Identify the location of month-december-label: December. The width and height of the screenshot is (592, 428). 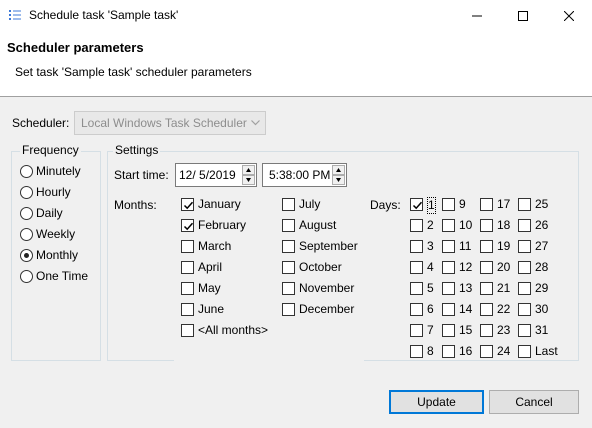
(326, 309).